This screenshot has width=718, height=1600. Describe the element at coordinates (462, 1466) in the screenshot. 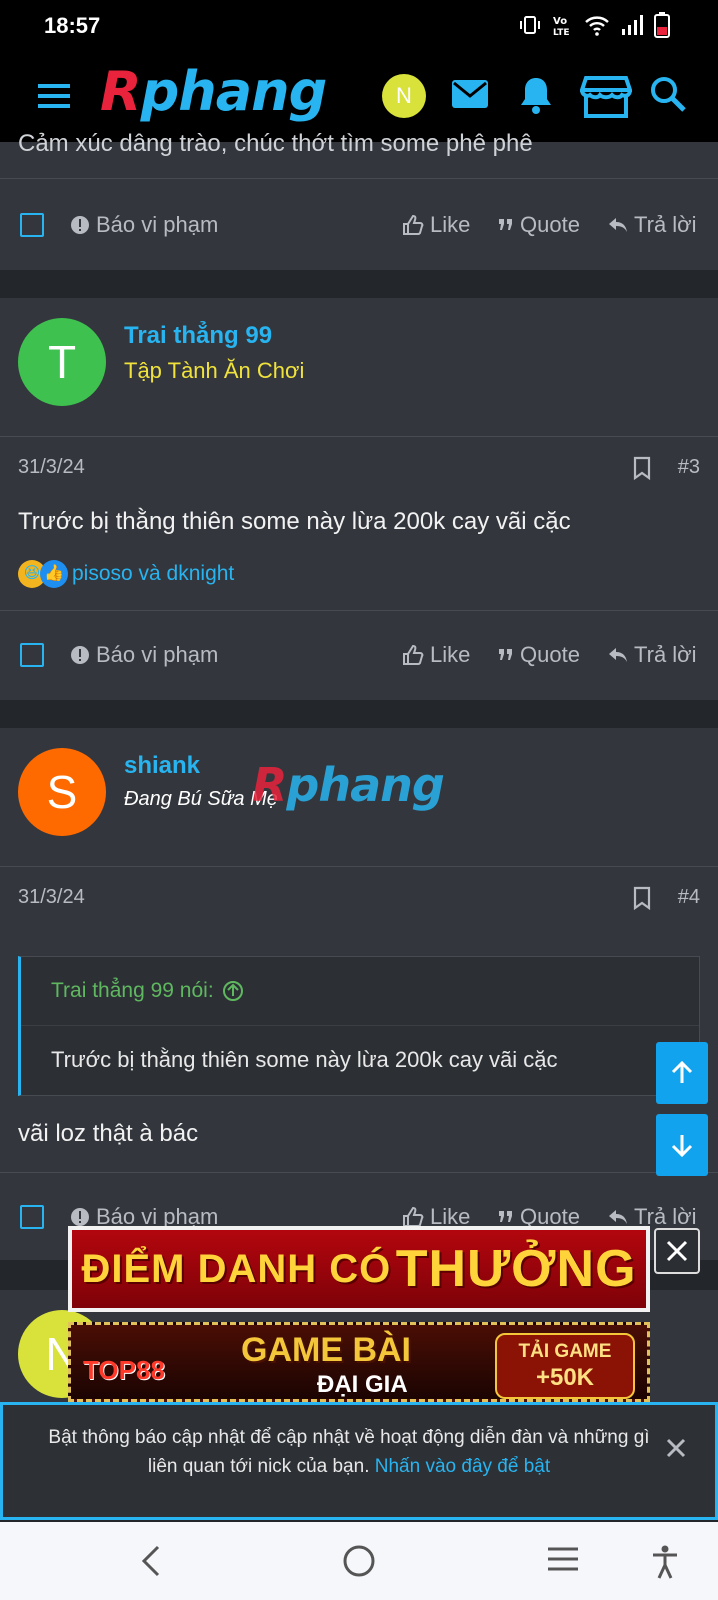

I see `enable-notifications-link: Nhấn vào đây để bật` at that location.